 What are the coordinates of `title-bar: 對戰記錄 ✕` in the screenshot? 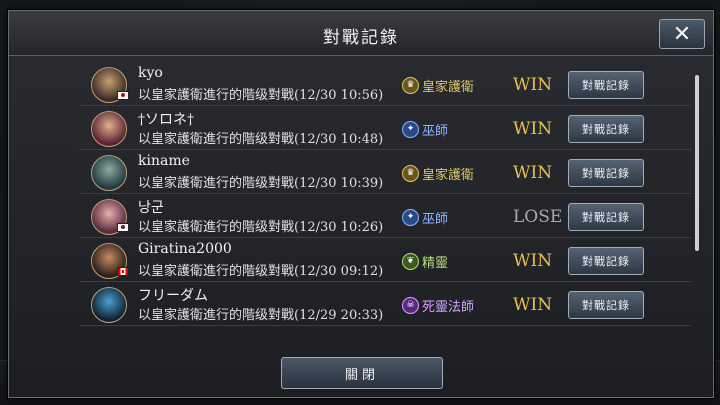 It's located at (361, 33).